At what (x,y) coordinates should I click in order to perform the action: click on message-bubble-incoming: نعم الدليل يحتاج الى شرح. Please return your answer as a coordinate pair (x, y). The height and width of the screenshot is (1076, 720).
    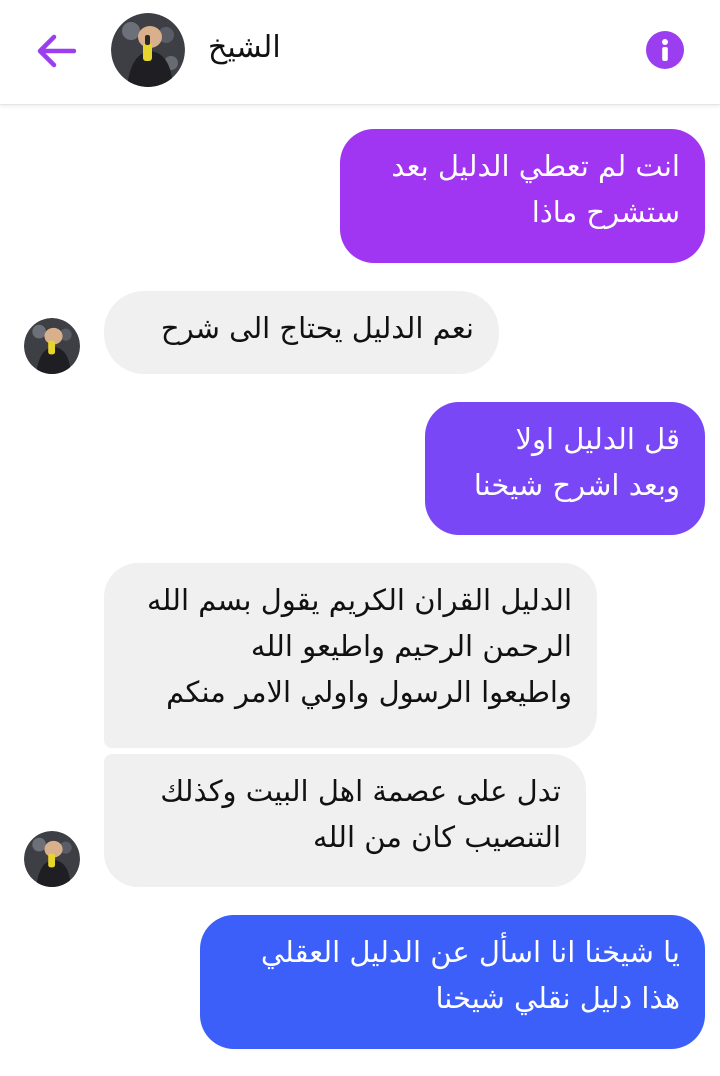
    Looking at the image, I should click on (301, 332).